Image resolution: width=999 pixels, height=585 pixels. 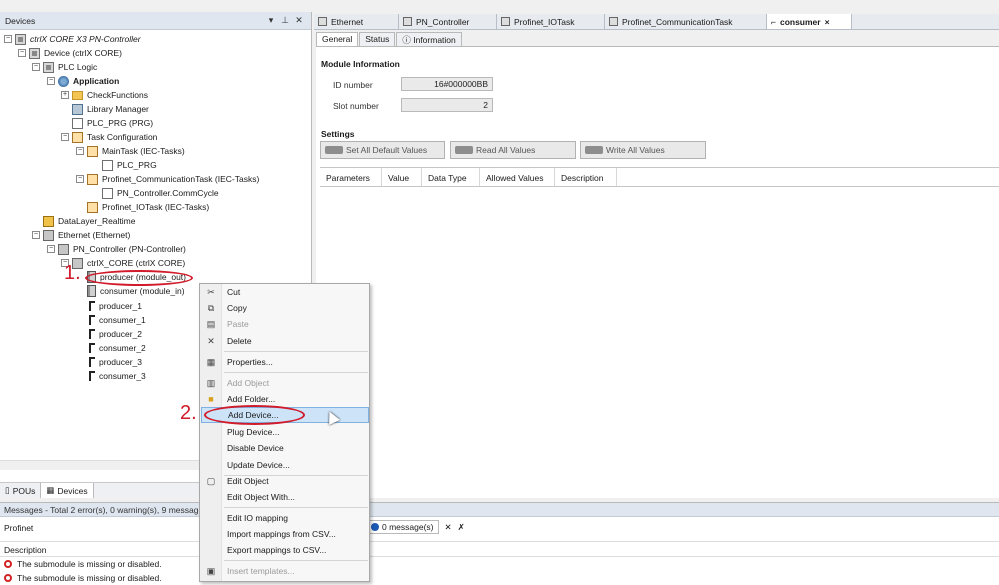 I want to click on pn-controller-icon, so click(x=63, y=249).